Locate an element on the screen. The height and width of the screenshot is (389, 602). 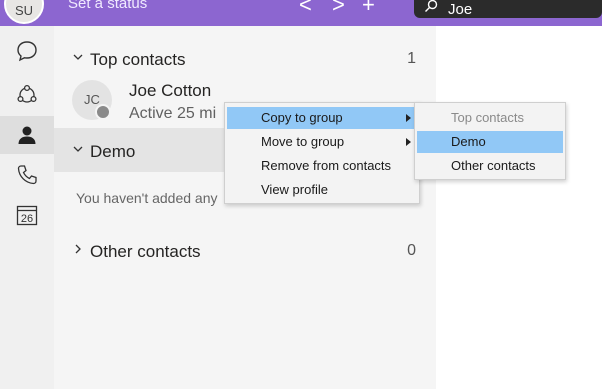
group-count: 0 is located at coordinates (411, 250).